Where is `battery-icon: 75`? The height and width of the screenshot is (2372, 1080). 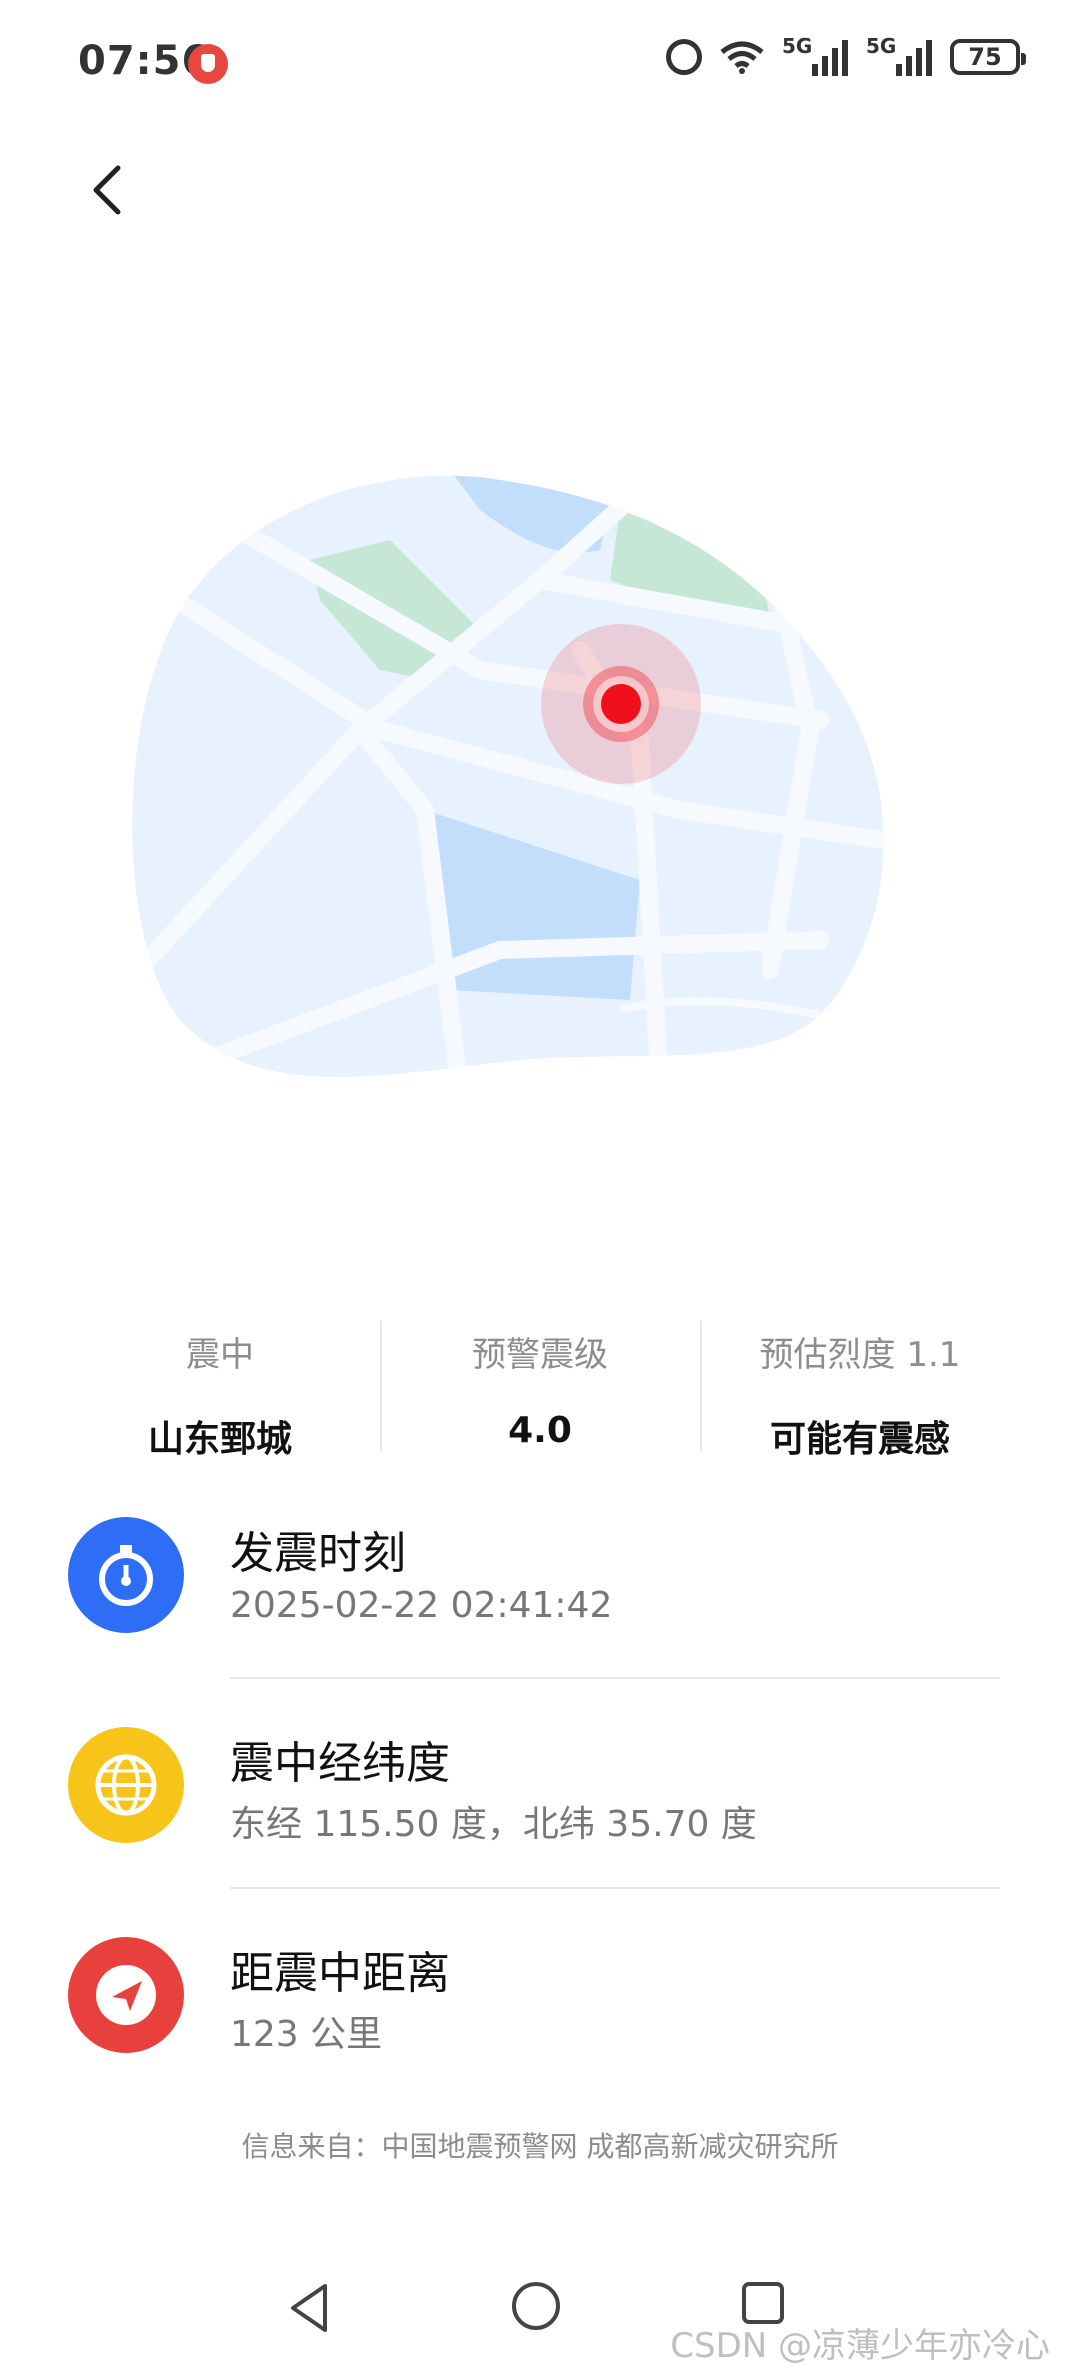 battery-icon: 75 is located at coordinates (988, 57).